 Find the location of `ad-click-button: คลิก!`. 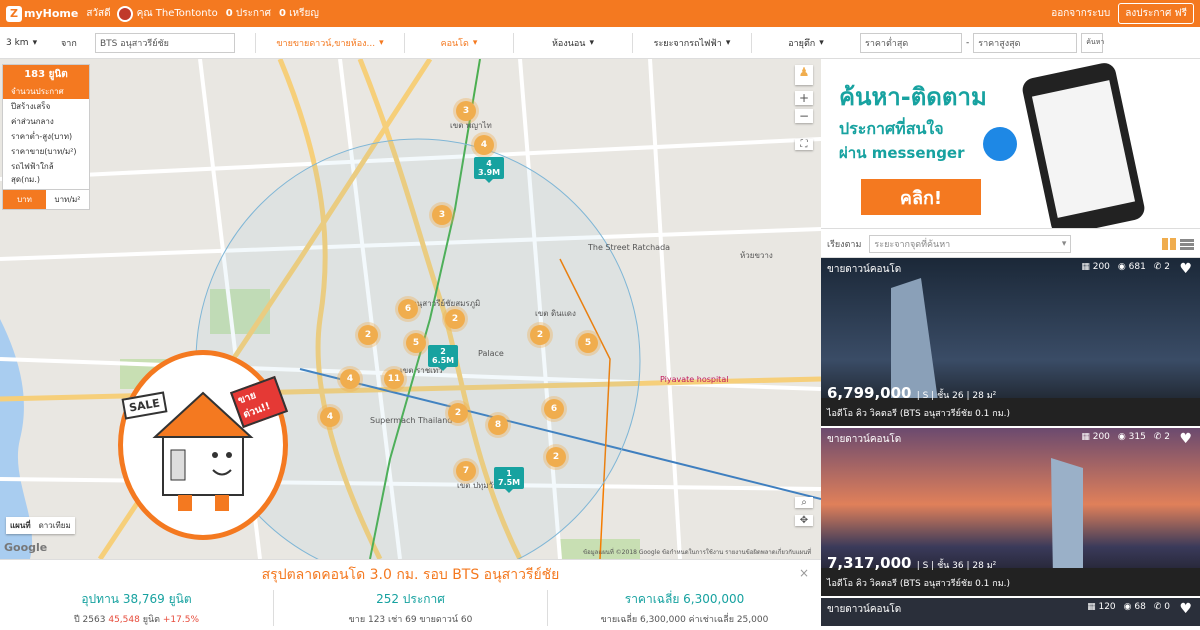

ad-click-button: คลิก! is located at coordinates (921, 197).